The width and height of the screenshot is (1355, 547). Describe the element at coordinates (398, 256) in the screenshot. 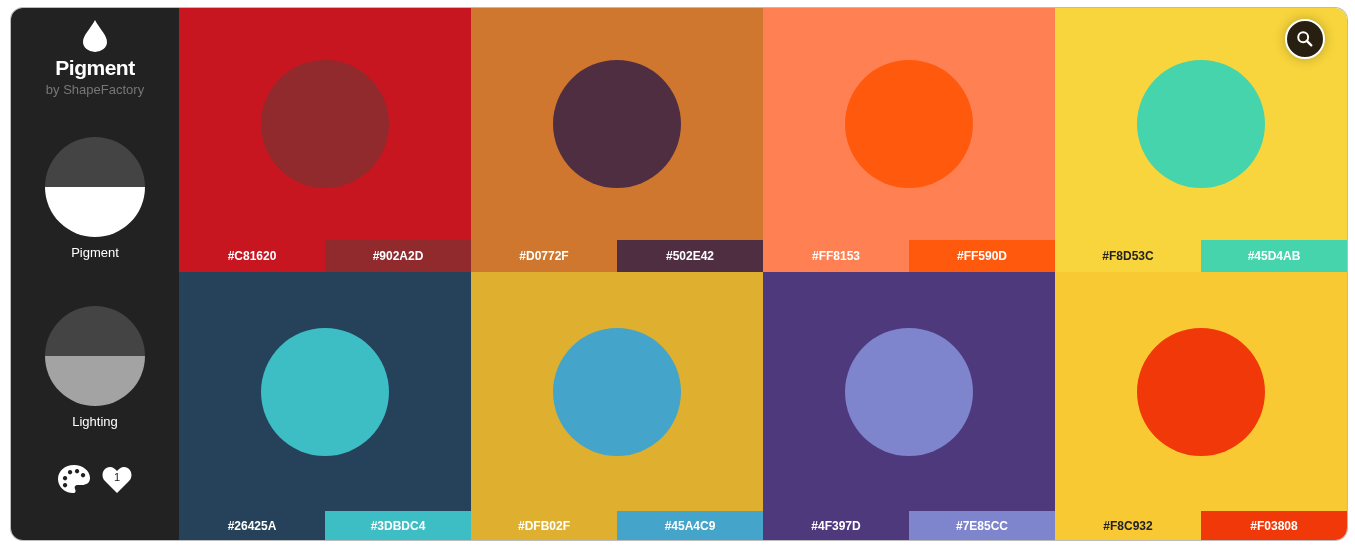

I see `hex-label: #902A2D` at that location.